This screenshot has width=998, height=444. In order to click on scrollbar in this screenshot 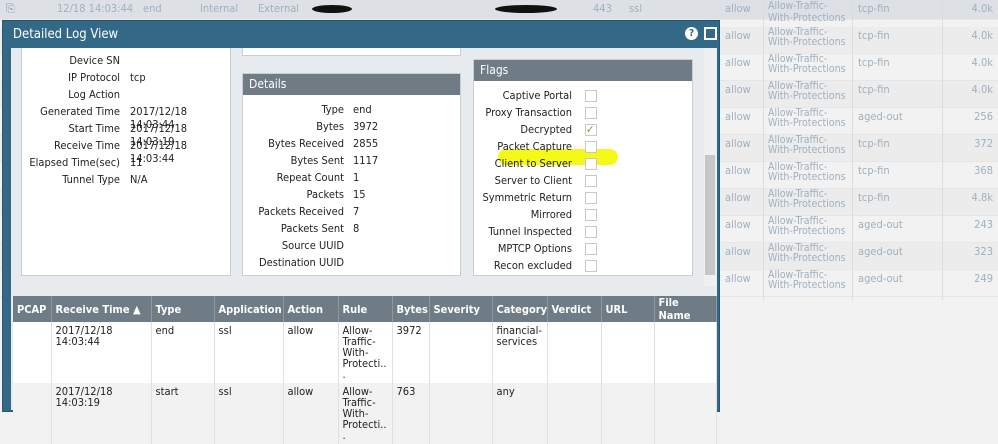, I will do `click(710, 167)`.